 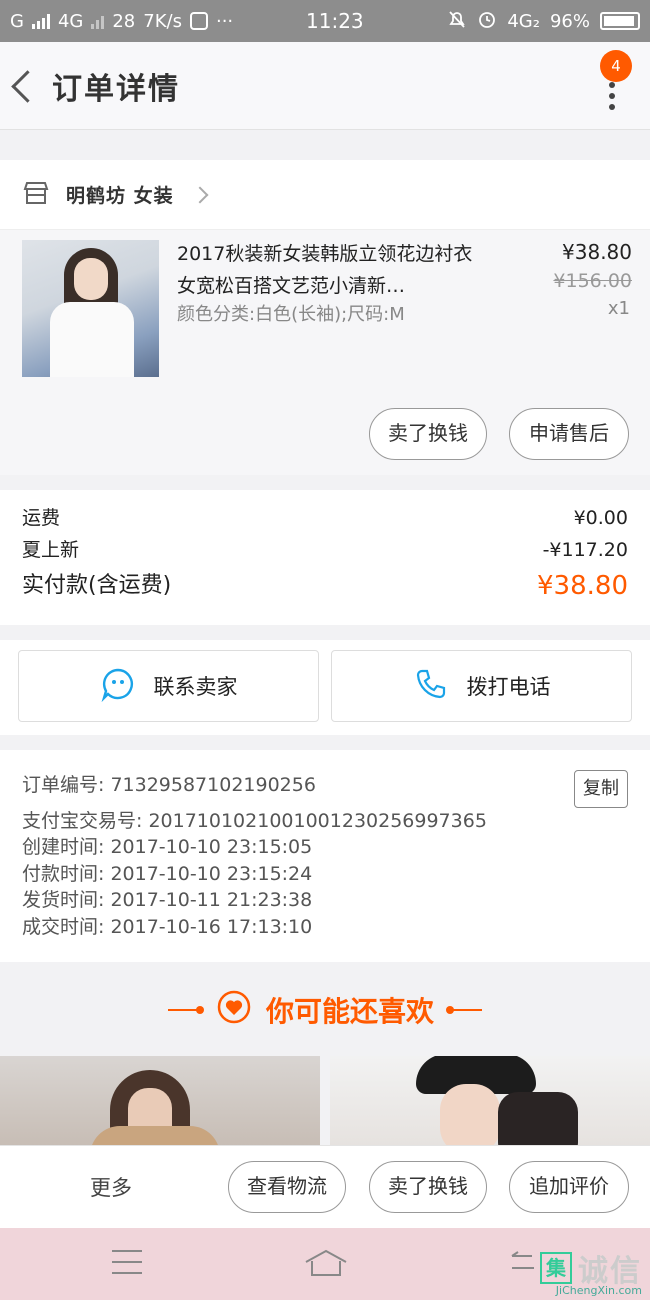 What do you see at coordinates (325, 687) in the screenshot?
I see `contact-bar: 联系卖家 拨打电话` at bounding box center [325, 687].